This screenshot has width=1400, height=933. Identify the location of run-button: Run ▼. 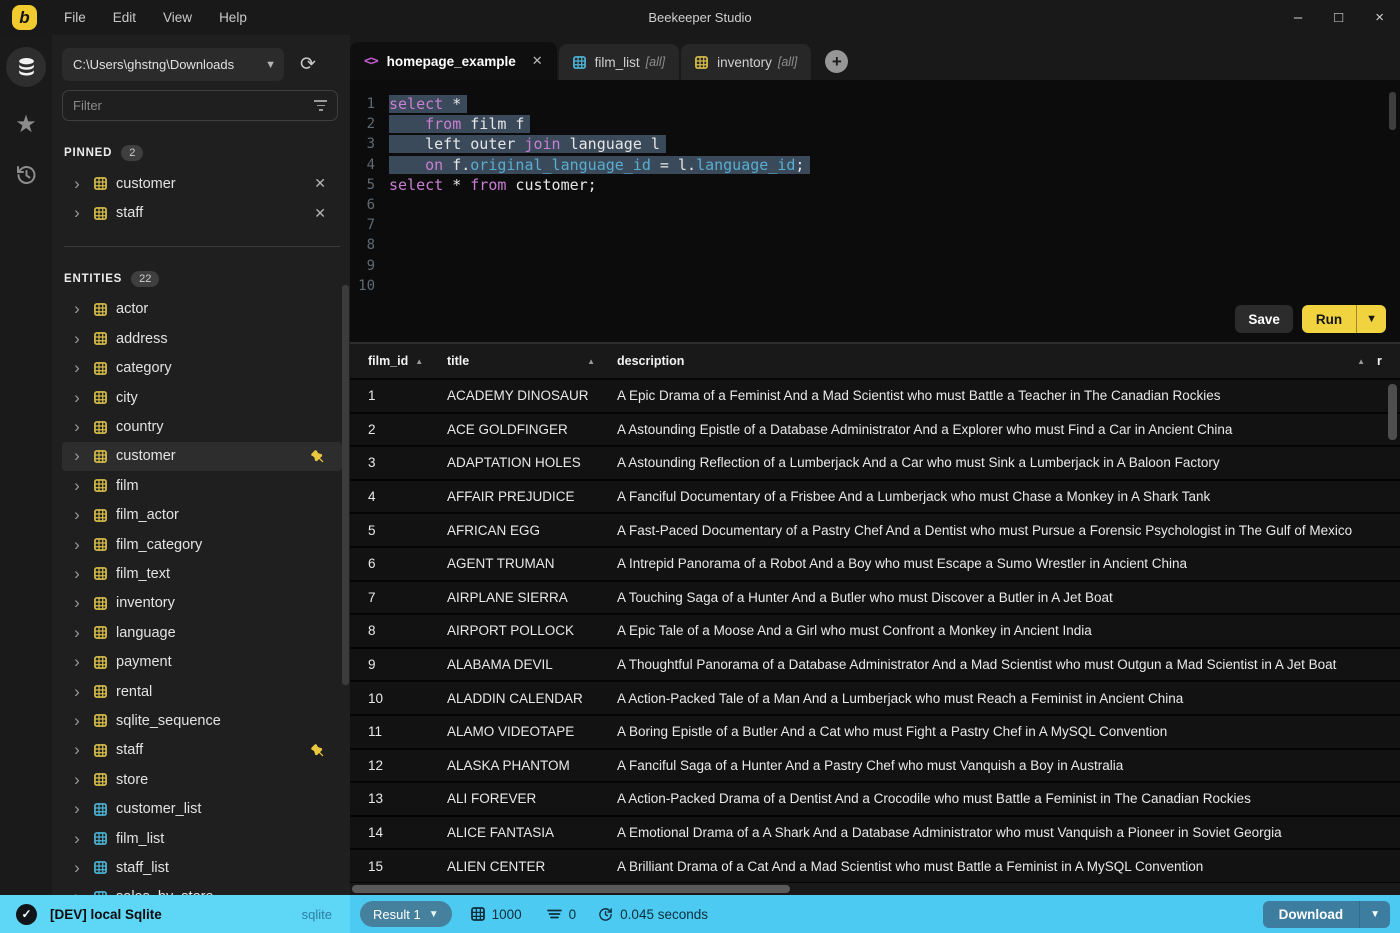
(1343, 319).